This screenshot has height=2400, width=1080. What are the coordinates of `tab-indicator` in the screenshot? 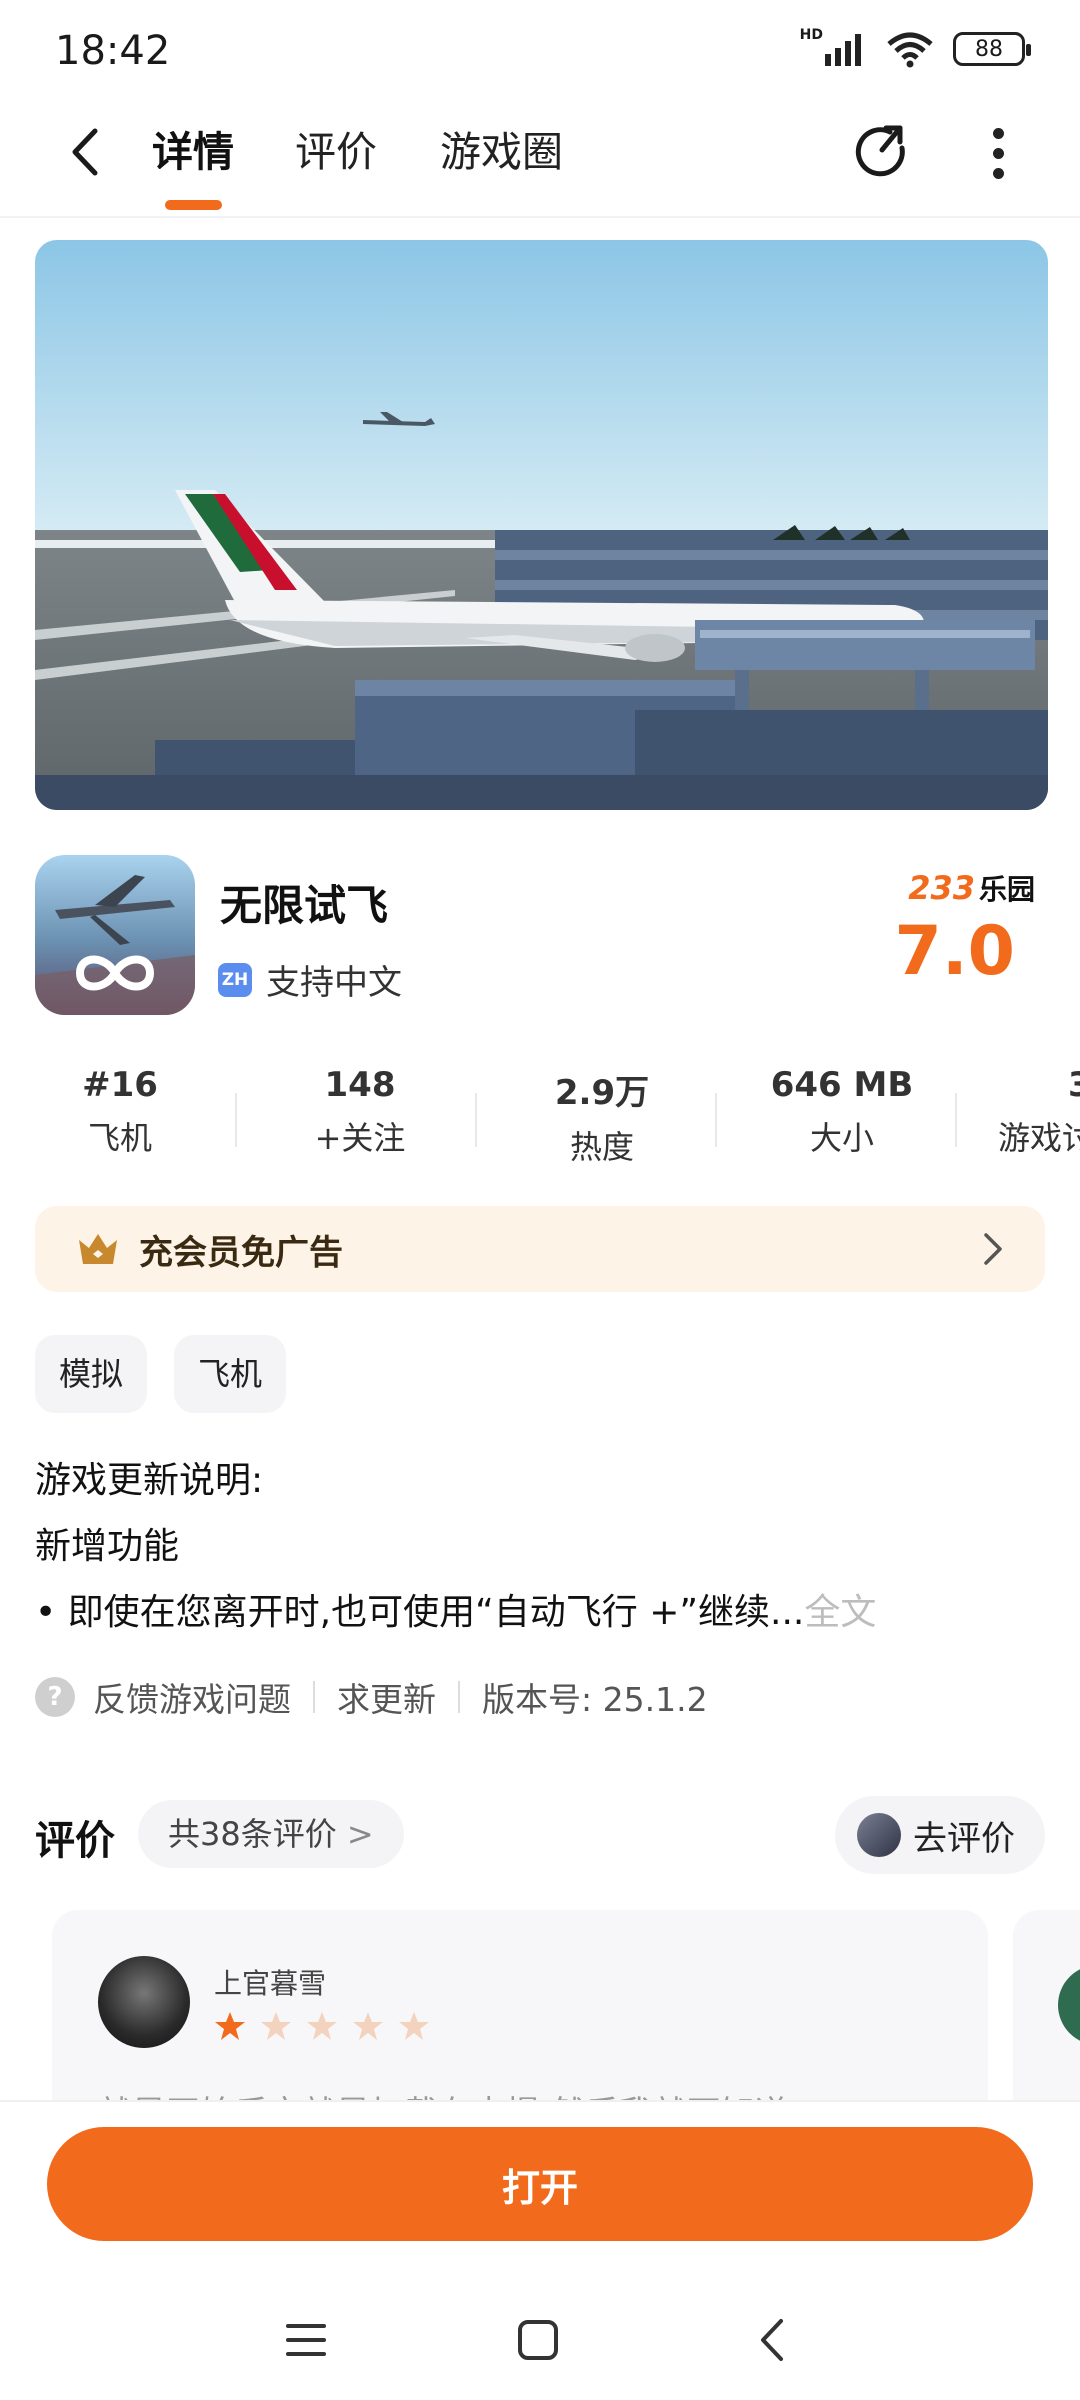 It's located at (193, 205).